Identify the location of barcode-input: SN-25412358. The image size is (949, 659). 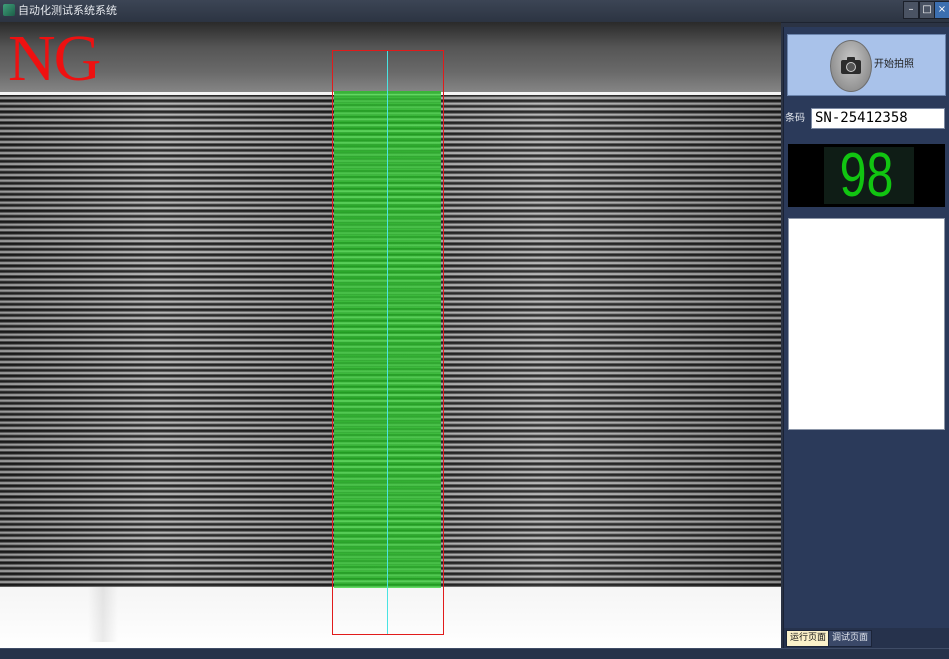
(878, 118).